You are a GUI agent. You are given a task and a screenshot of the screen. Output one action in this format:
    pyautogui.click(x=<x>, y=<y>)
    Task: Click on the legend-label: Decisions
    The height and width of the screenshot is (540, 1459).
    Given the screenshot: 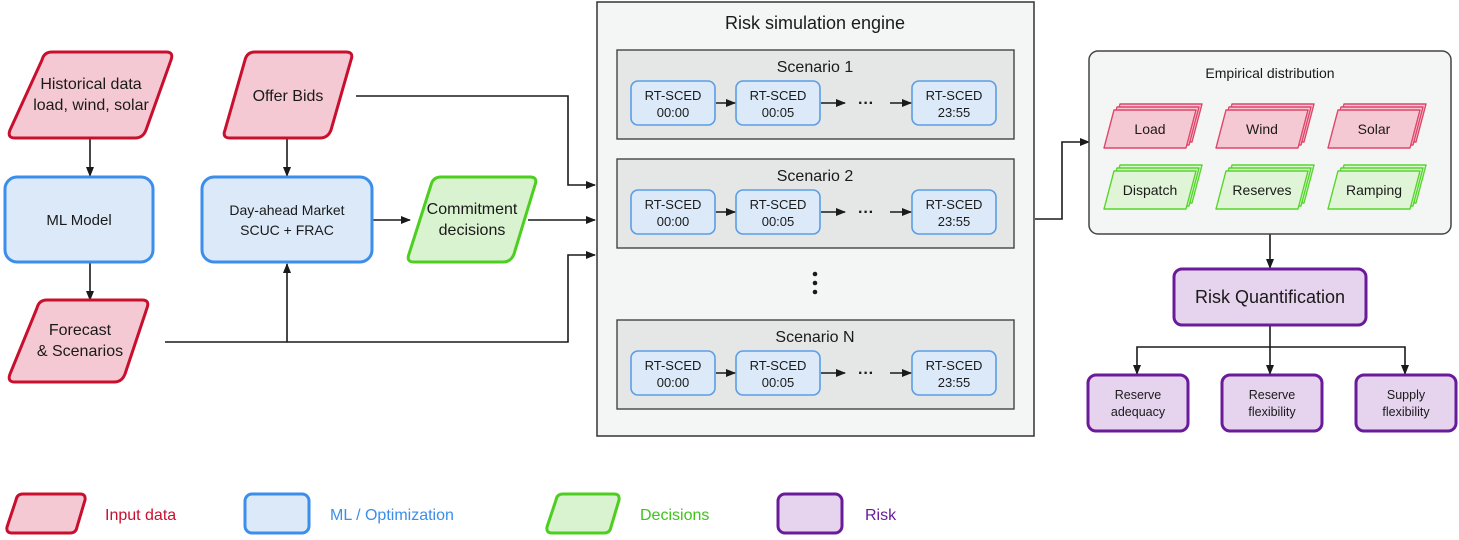 What is the action you would take?
    pyautogui.click(x=674, y=515)
    